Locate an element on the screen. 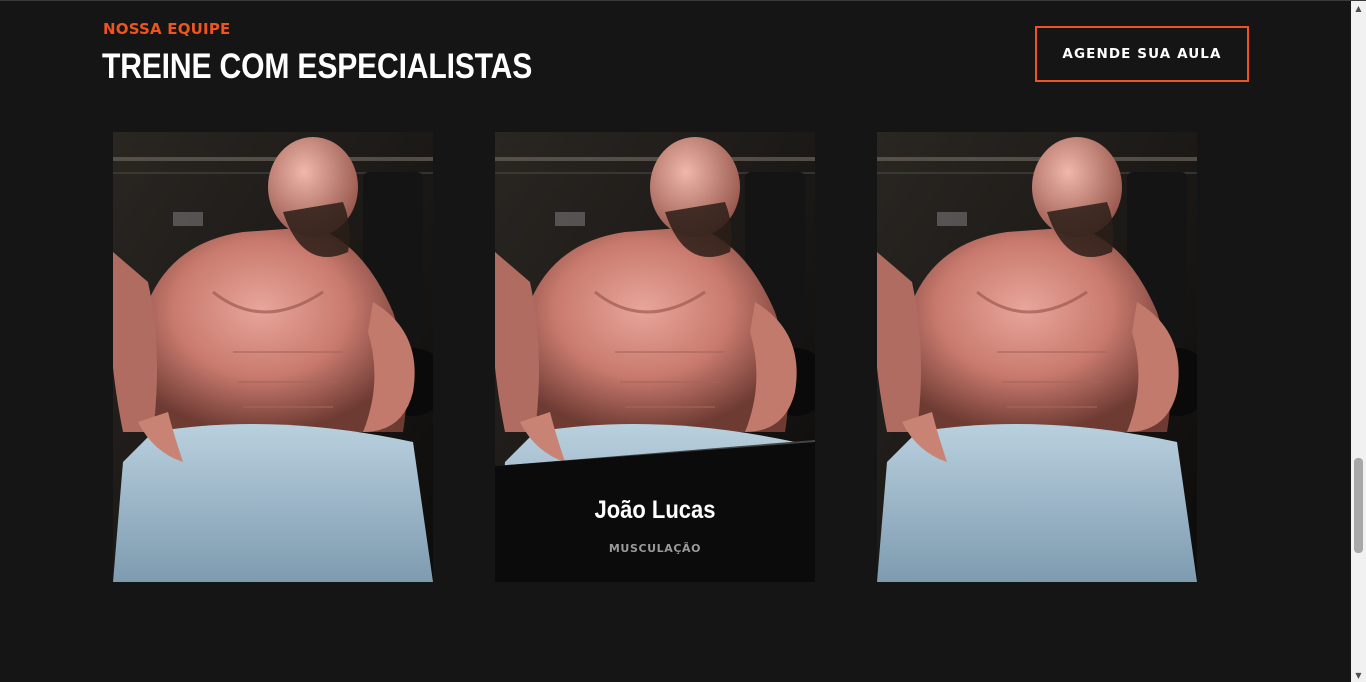 The width and height of the screenshot is (1366, 682). trainer-role: MUSCULAÇÃO is located at coordinates (655, 548).